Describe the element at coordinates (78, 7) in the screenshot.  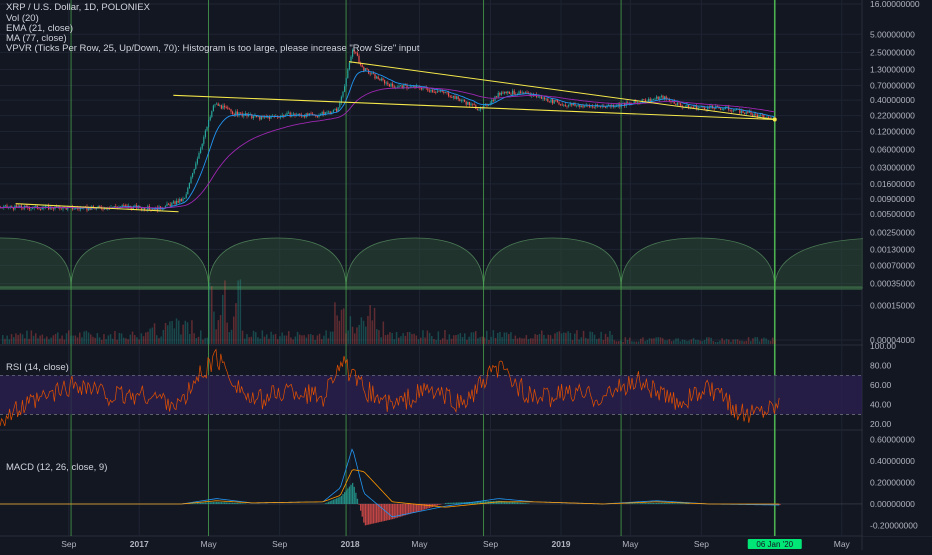
I see `symbol-title: XRP / U.S. Dollar, 1D, POLONIEX` at that location.